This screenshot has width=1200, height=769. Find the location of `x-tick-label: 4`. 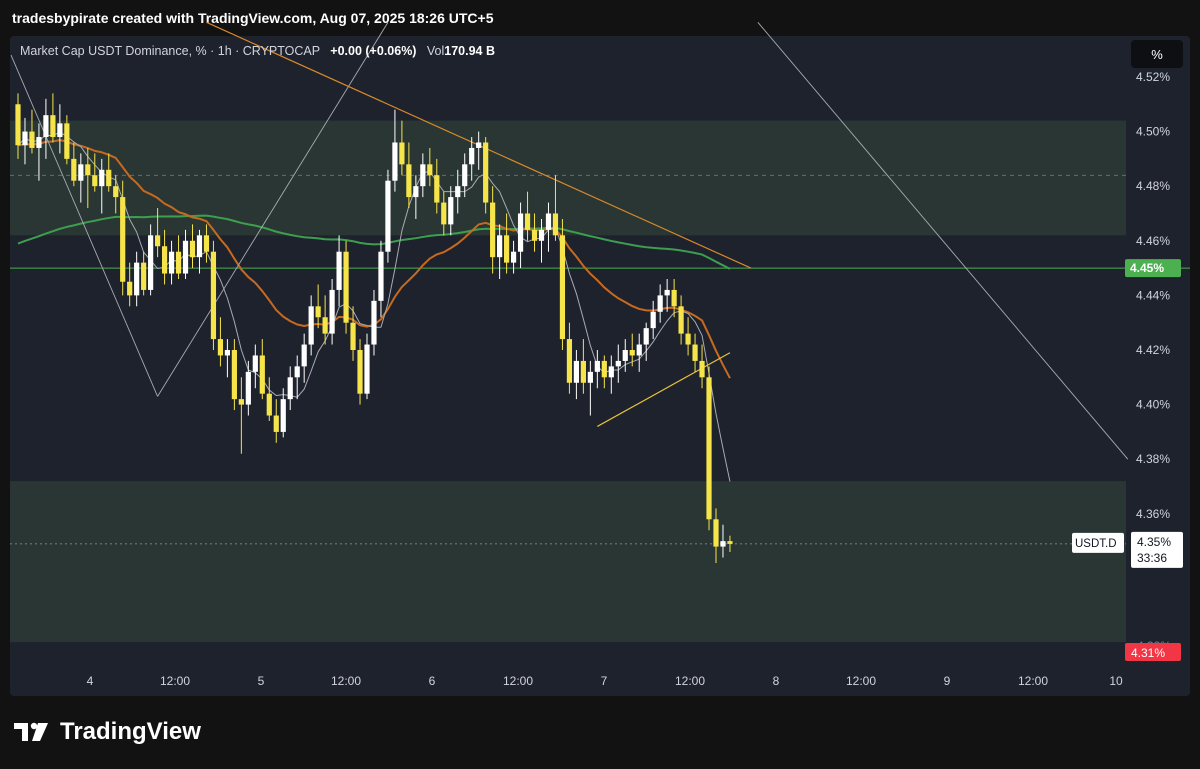

x-tick-label: 4 is located at coordinates (90, 681).